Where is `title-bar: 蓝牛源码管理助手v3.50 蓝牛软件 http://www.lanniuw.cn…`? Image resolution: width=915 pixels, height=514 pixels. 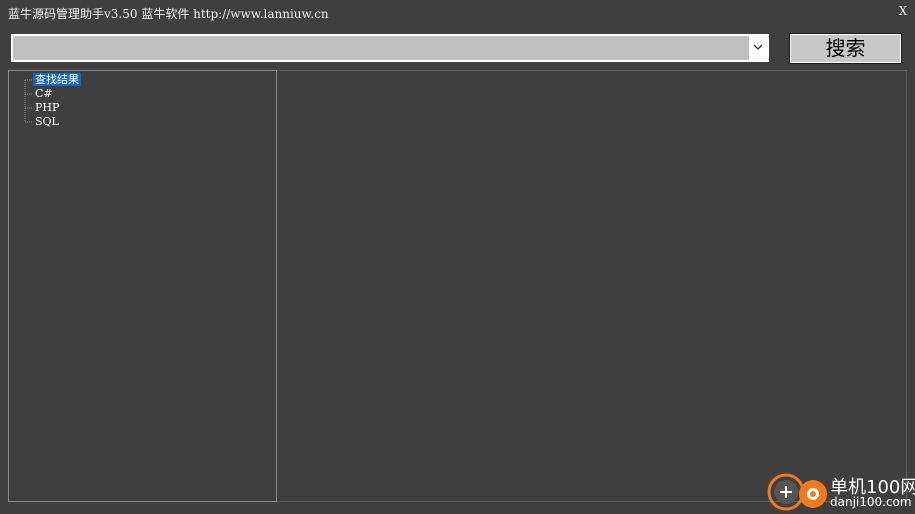
title-bar: 蓝牛源码管理助手v3.50 蓝牛软件 http://www.lanniuw.cn… is located at coordinates (457, 13).